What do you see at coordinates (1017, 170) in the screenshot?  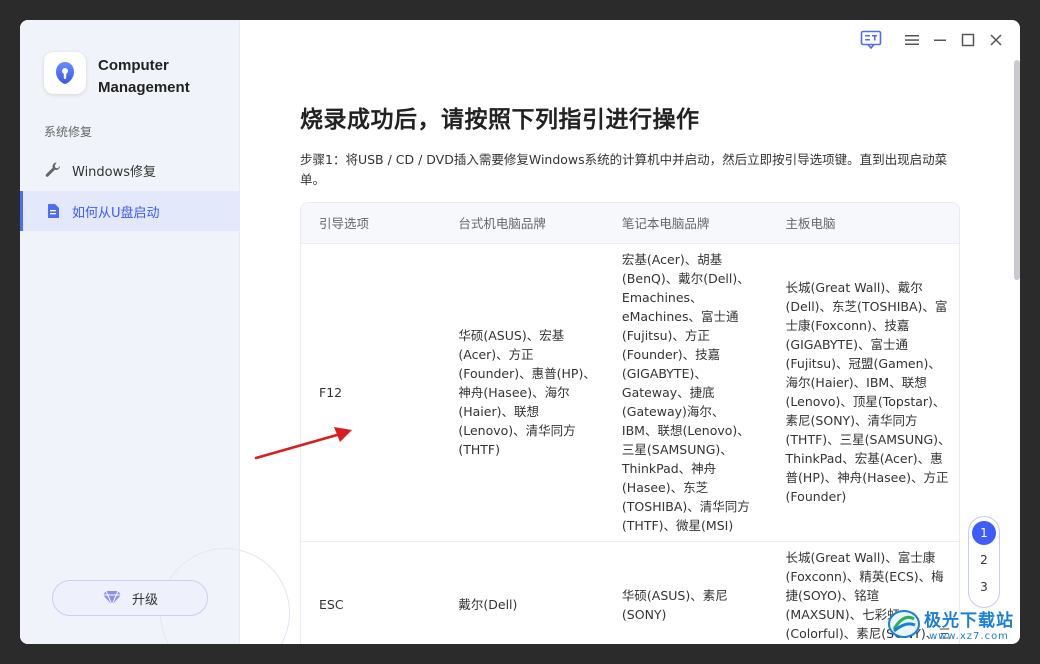 I see `scrollbar-thumb` at bounding box center [1017, 170].